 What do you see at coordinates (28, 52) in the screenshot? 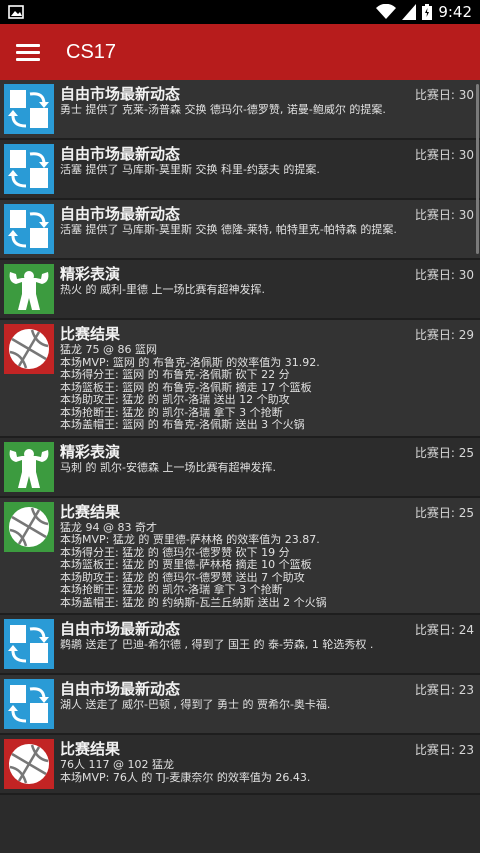
I see `menu-icon` at bounding box center [28, 52].